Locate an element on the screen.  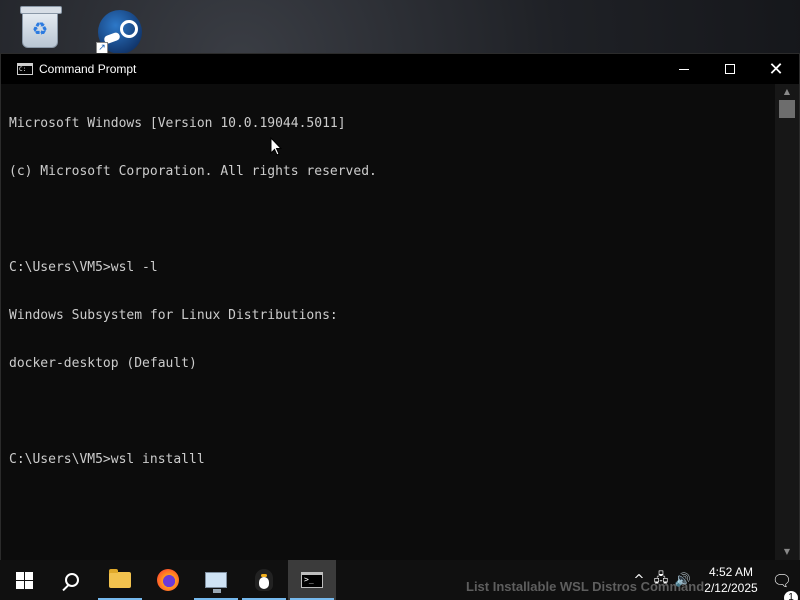
search-button is located at coordinates (72, 580).